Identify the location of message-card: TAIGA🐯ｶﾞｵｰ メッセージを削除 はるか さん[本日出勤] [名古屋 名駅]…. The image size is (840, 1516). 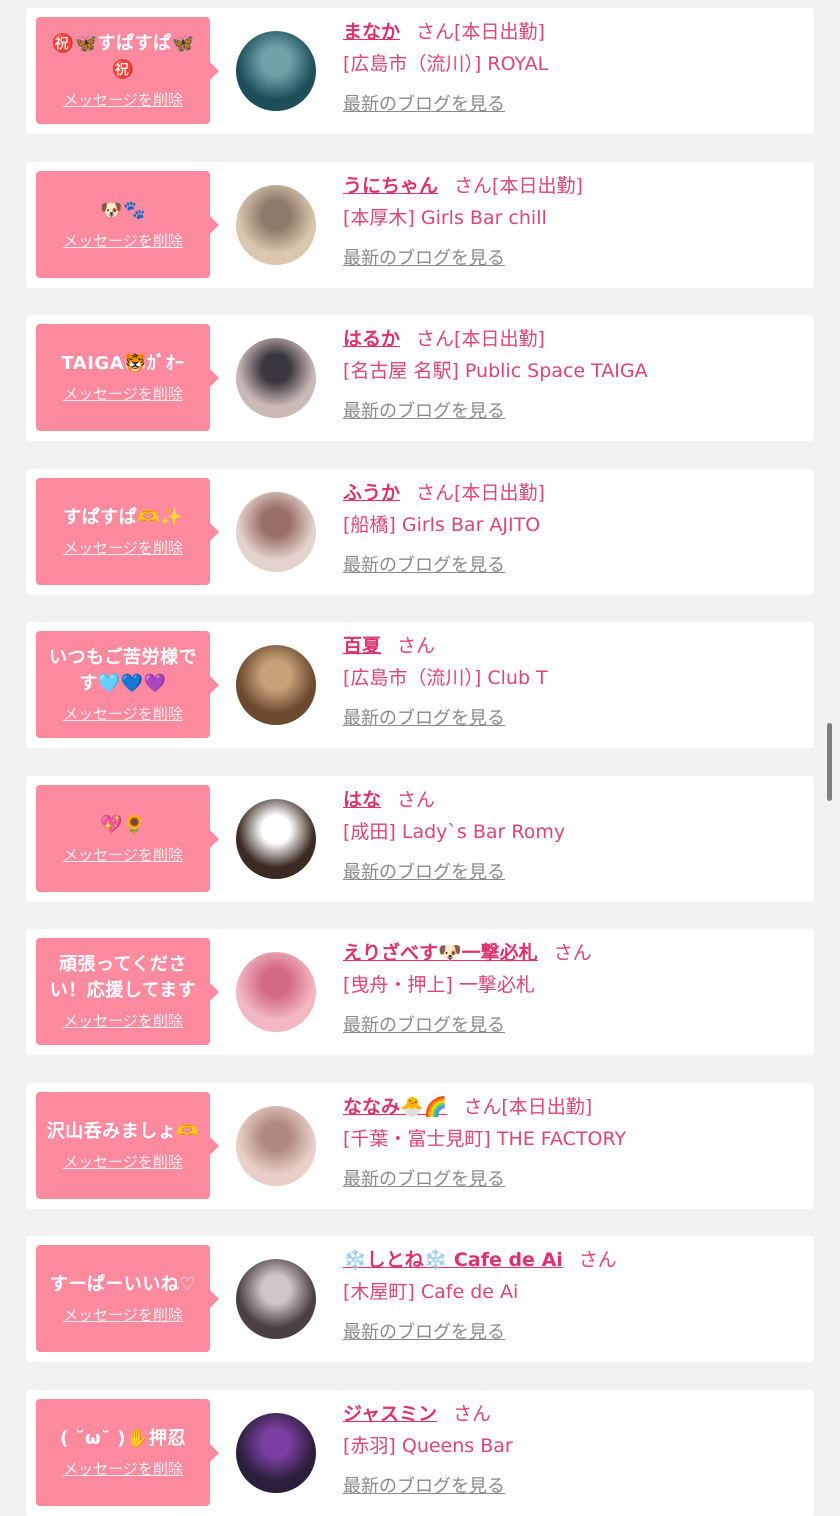
(420, 378).